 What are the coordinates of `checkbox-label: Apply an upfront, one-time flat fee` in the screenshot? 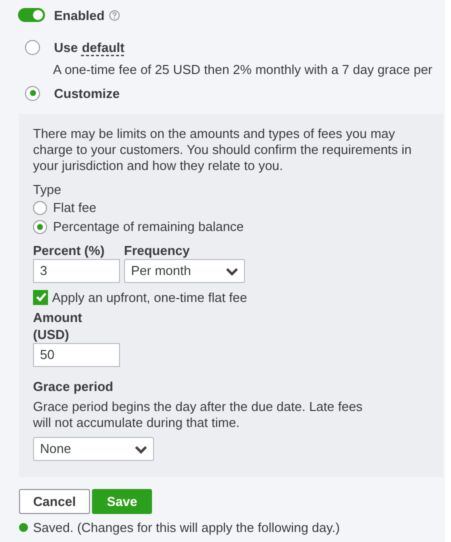 It's located at (150, 297).